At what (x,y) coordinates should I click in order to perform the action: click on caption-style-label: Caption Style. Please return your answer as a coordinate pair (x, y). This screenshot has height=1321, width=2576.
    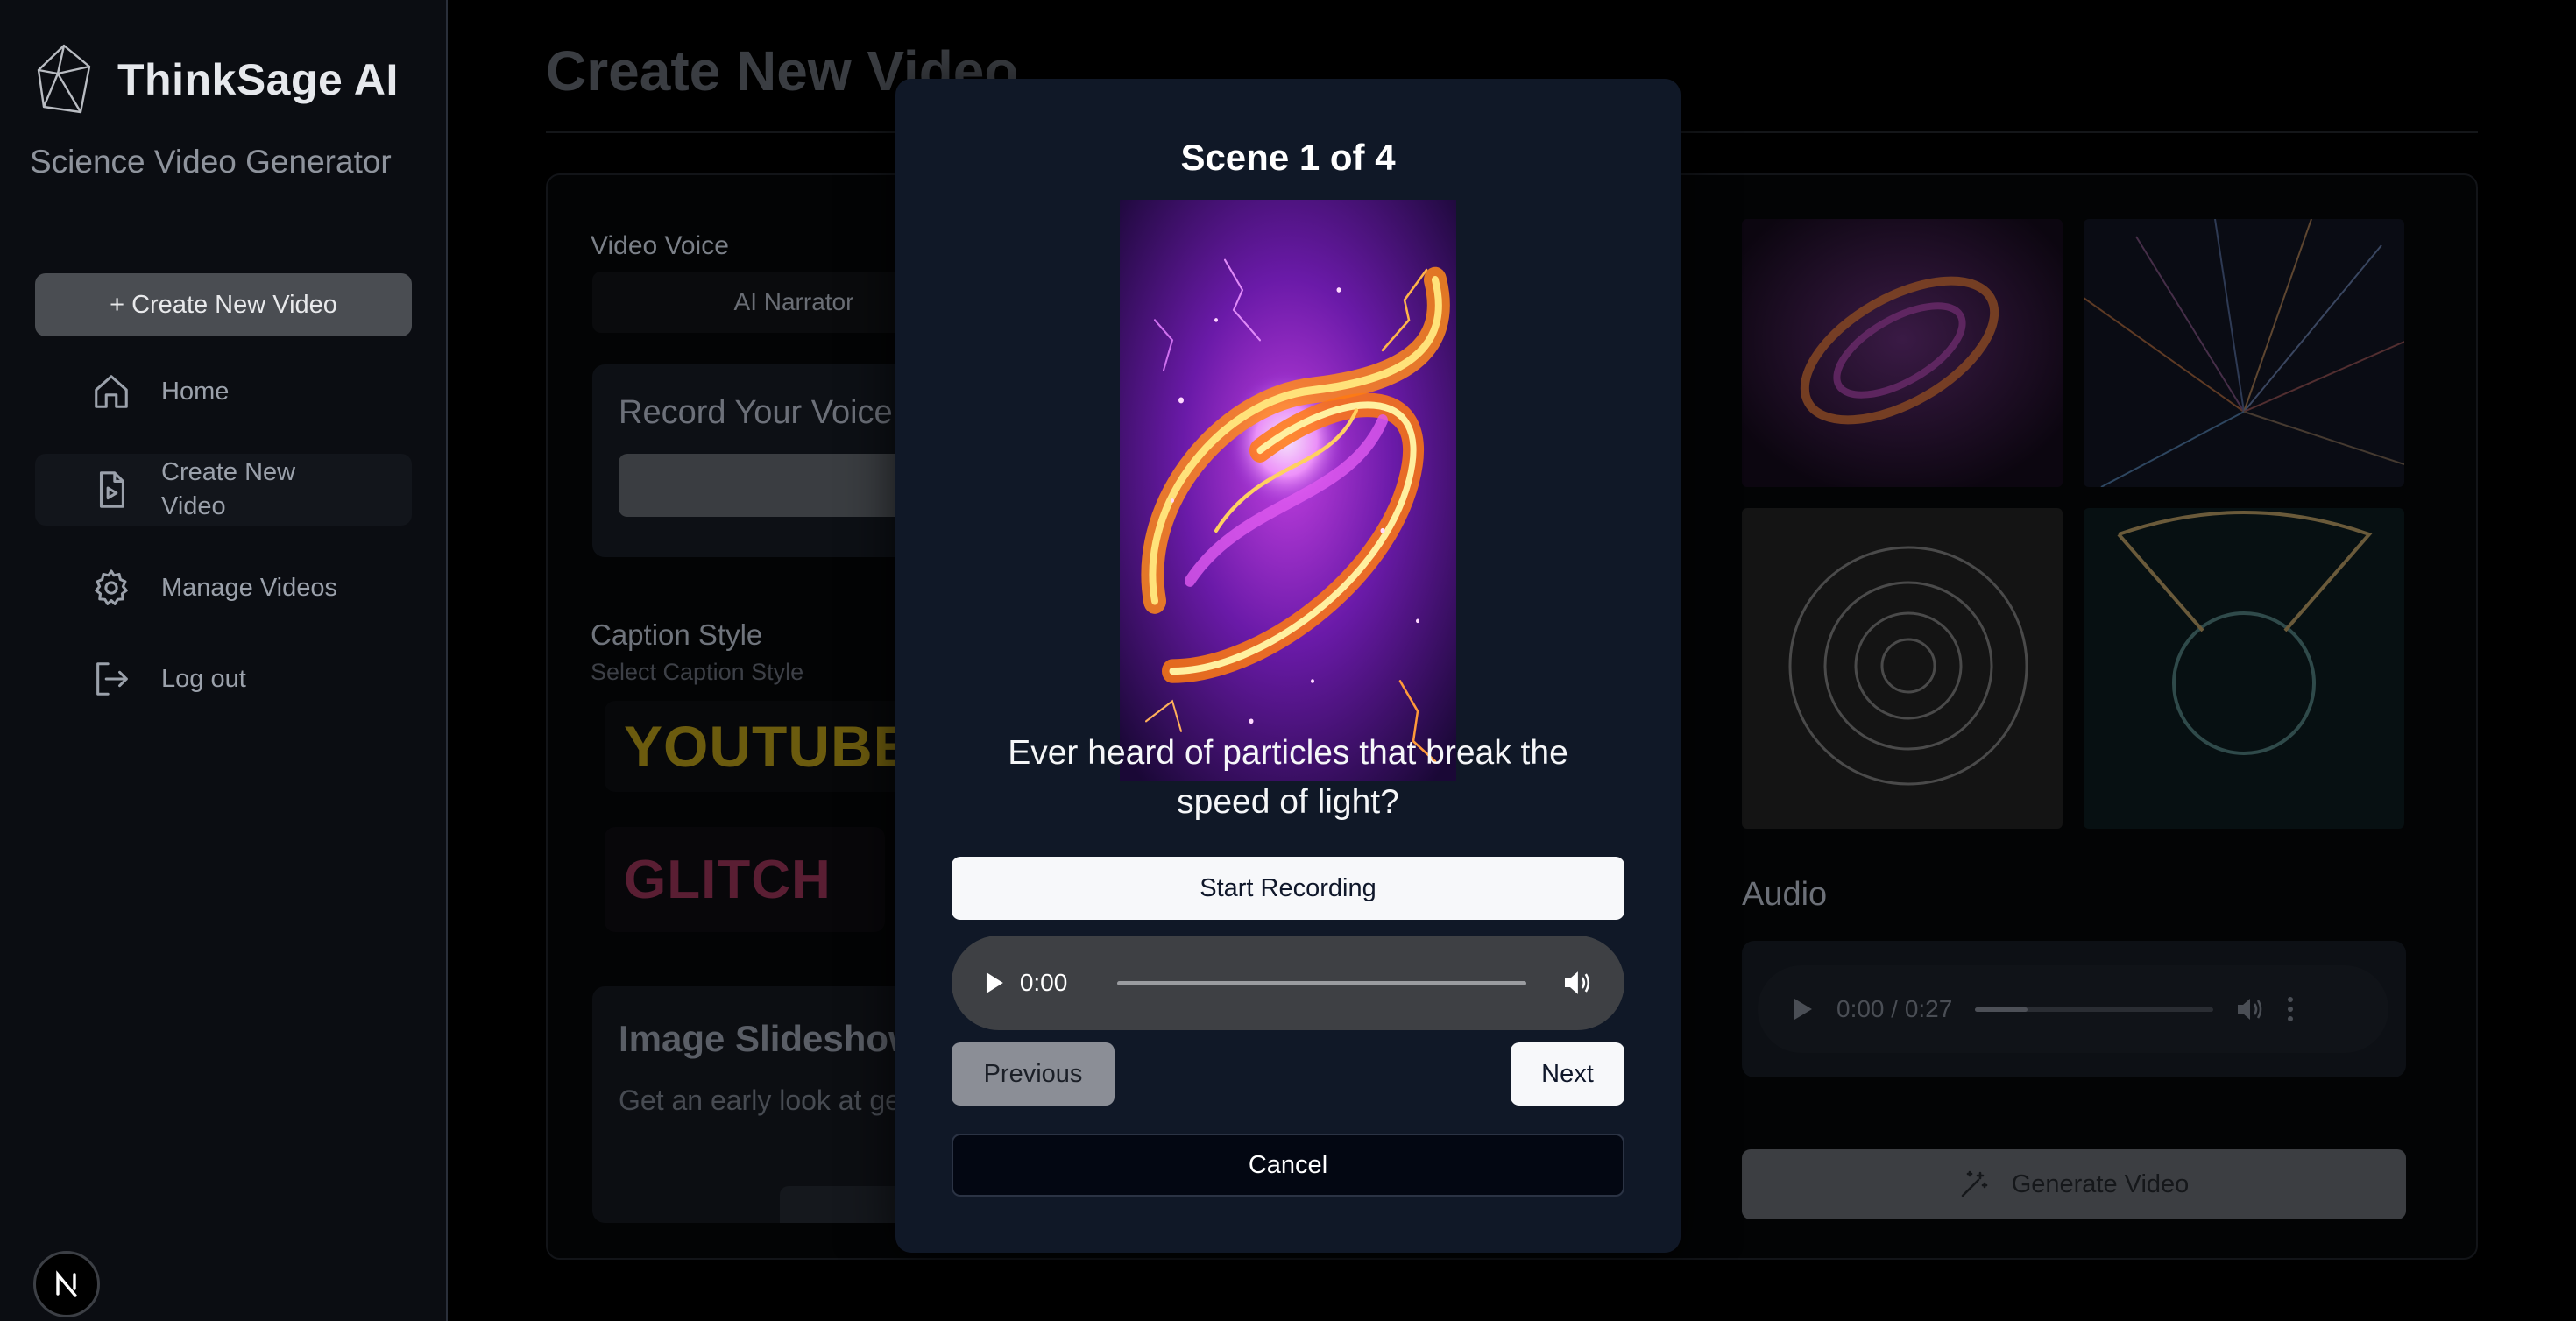
    Looking at the image, I should click on (677, 634).